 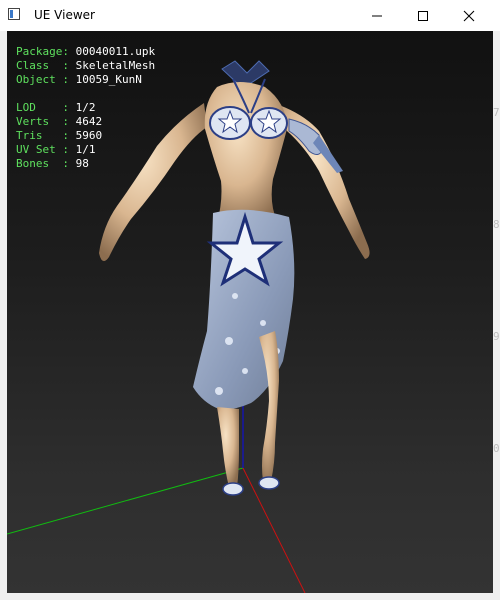 I want to click on minimize-button, so click(x=377, y=15).